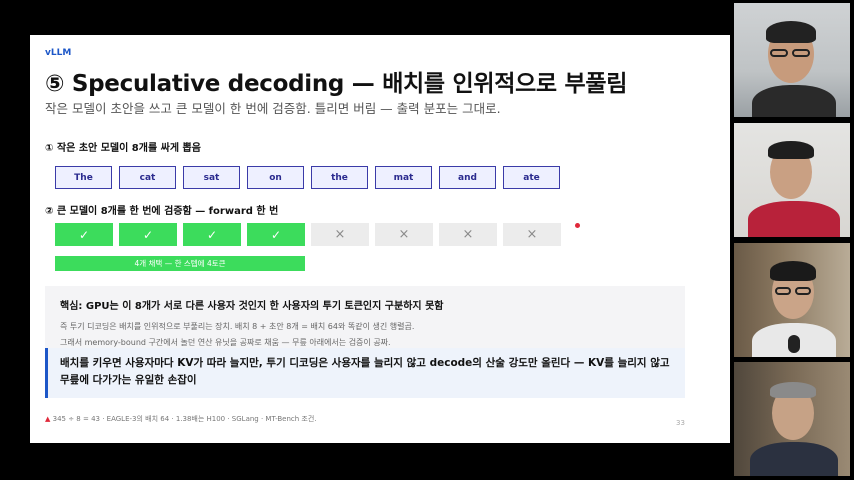  What do you see at coordinates (794, 344) in the screenshot?
I see `microphone-icon` at bounding box center [794, 344].